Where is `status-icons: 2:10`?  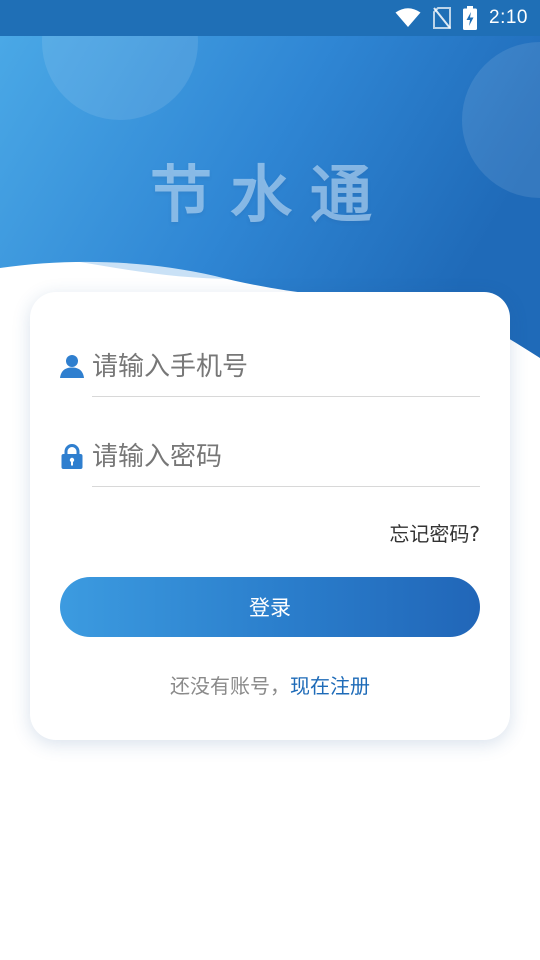
status-icons: 2:10 is located at coordinates (461, 18).